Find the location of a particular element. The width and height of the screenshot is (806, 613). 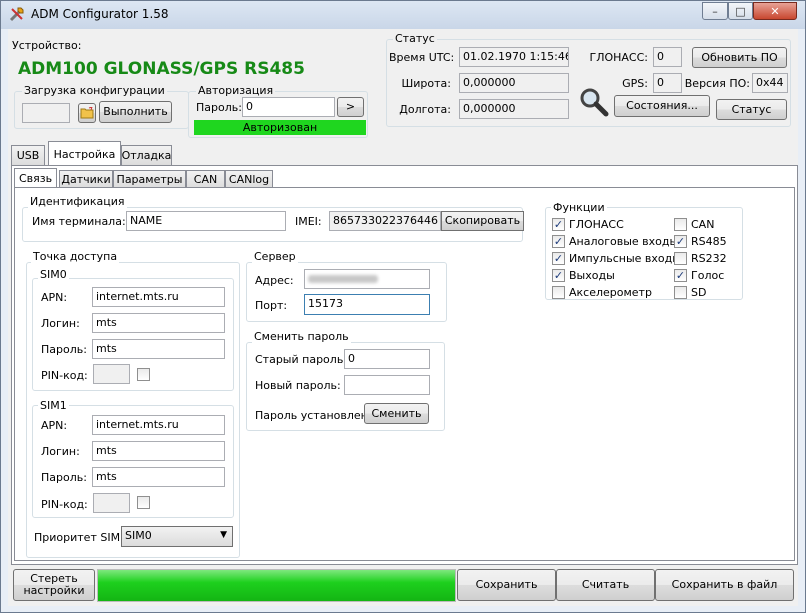

server-address-label: Адрес: is located at coordinates (274, 280).